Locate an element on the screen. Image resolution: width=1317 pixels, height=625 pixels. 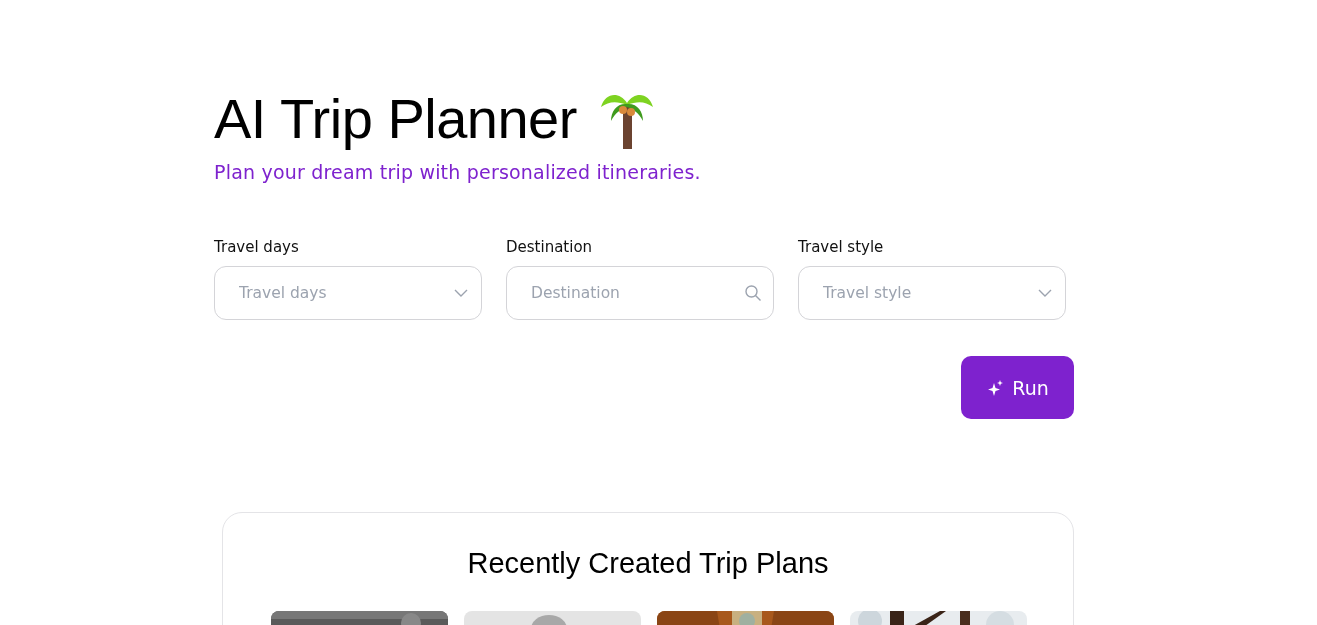
field-label: Travel days is located at coordinates (257, 247).